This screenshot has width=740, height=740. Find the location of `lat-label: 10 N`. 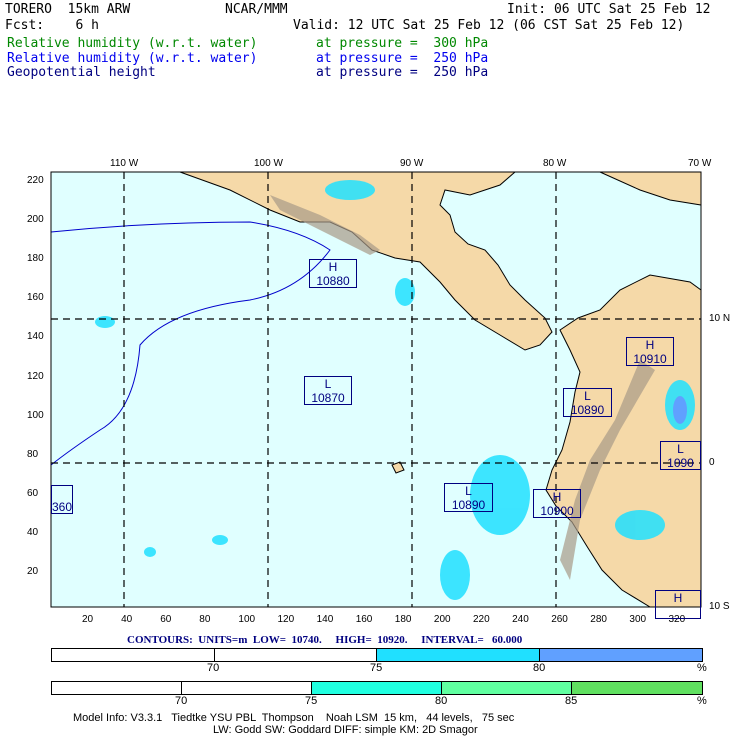

lat-label: 10 N is located at coordinates (720, 318).